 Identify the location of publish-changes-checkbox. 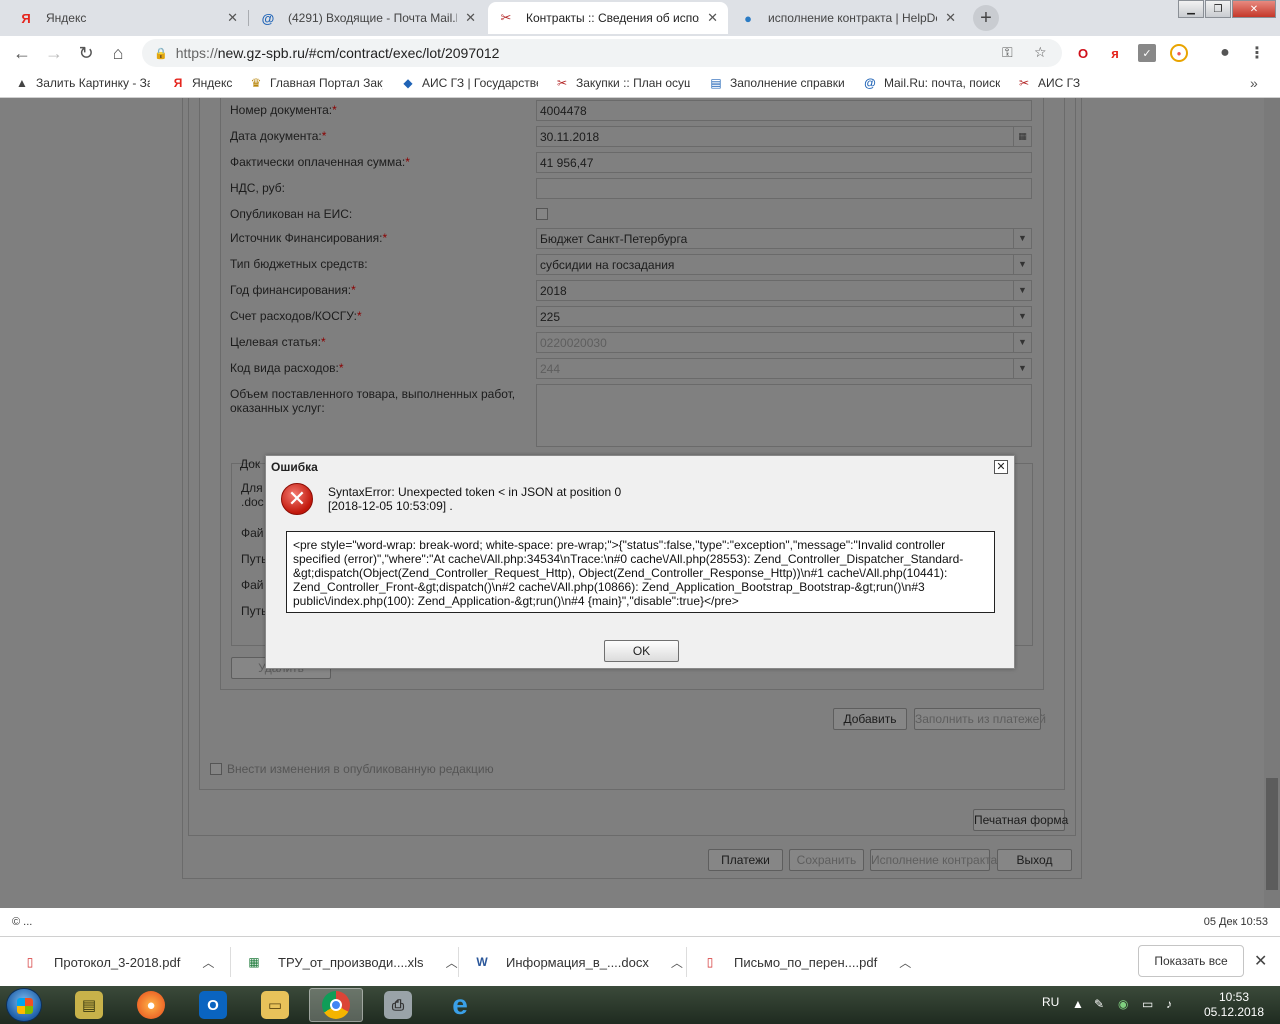
(216, 769).